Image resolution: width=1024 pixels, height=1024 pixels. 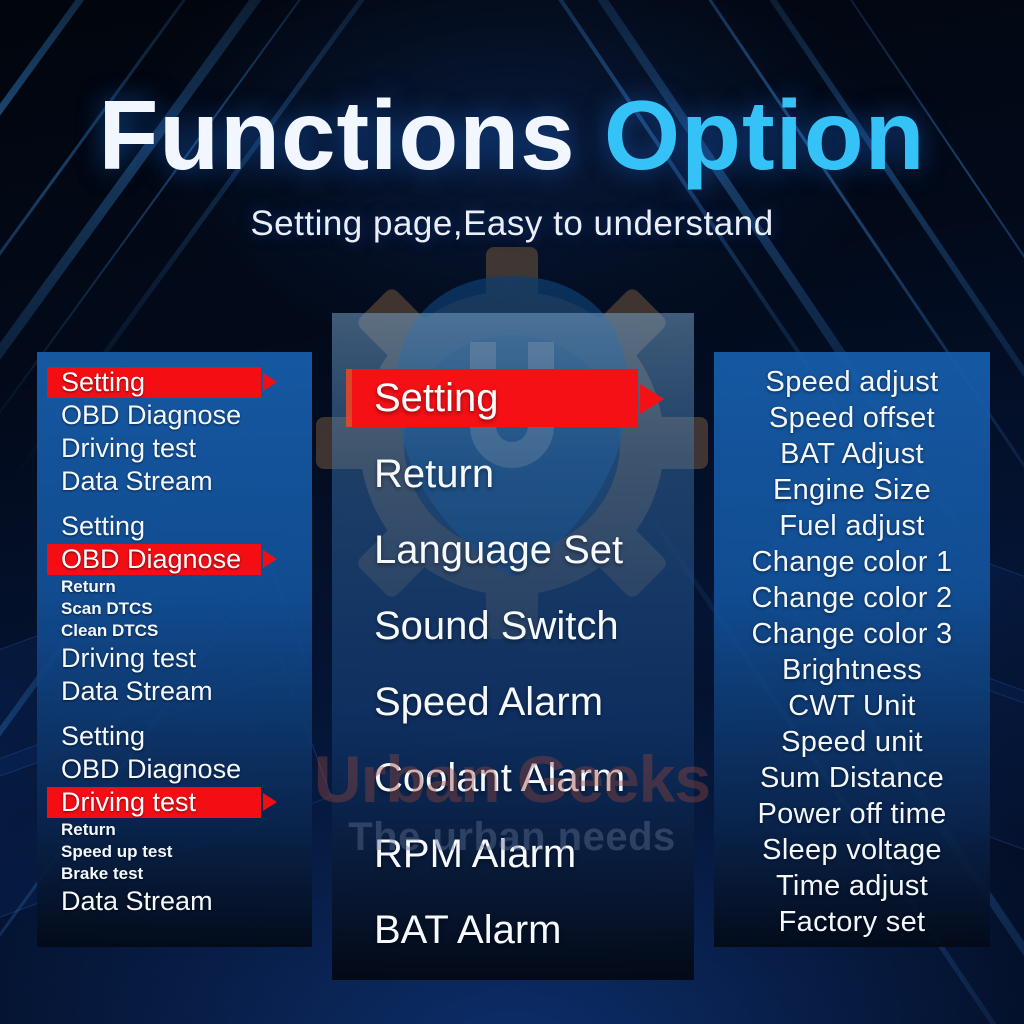 What do you see at coordinates (852, 598) in the screenshot?
I see `right-option-item: Change color 2` at bounding box center [852, 598].